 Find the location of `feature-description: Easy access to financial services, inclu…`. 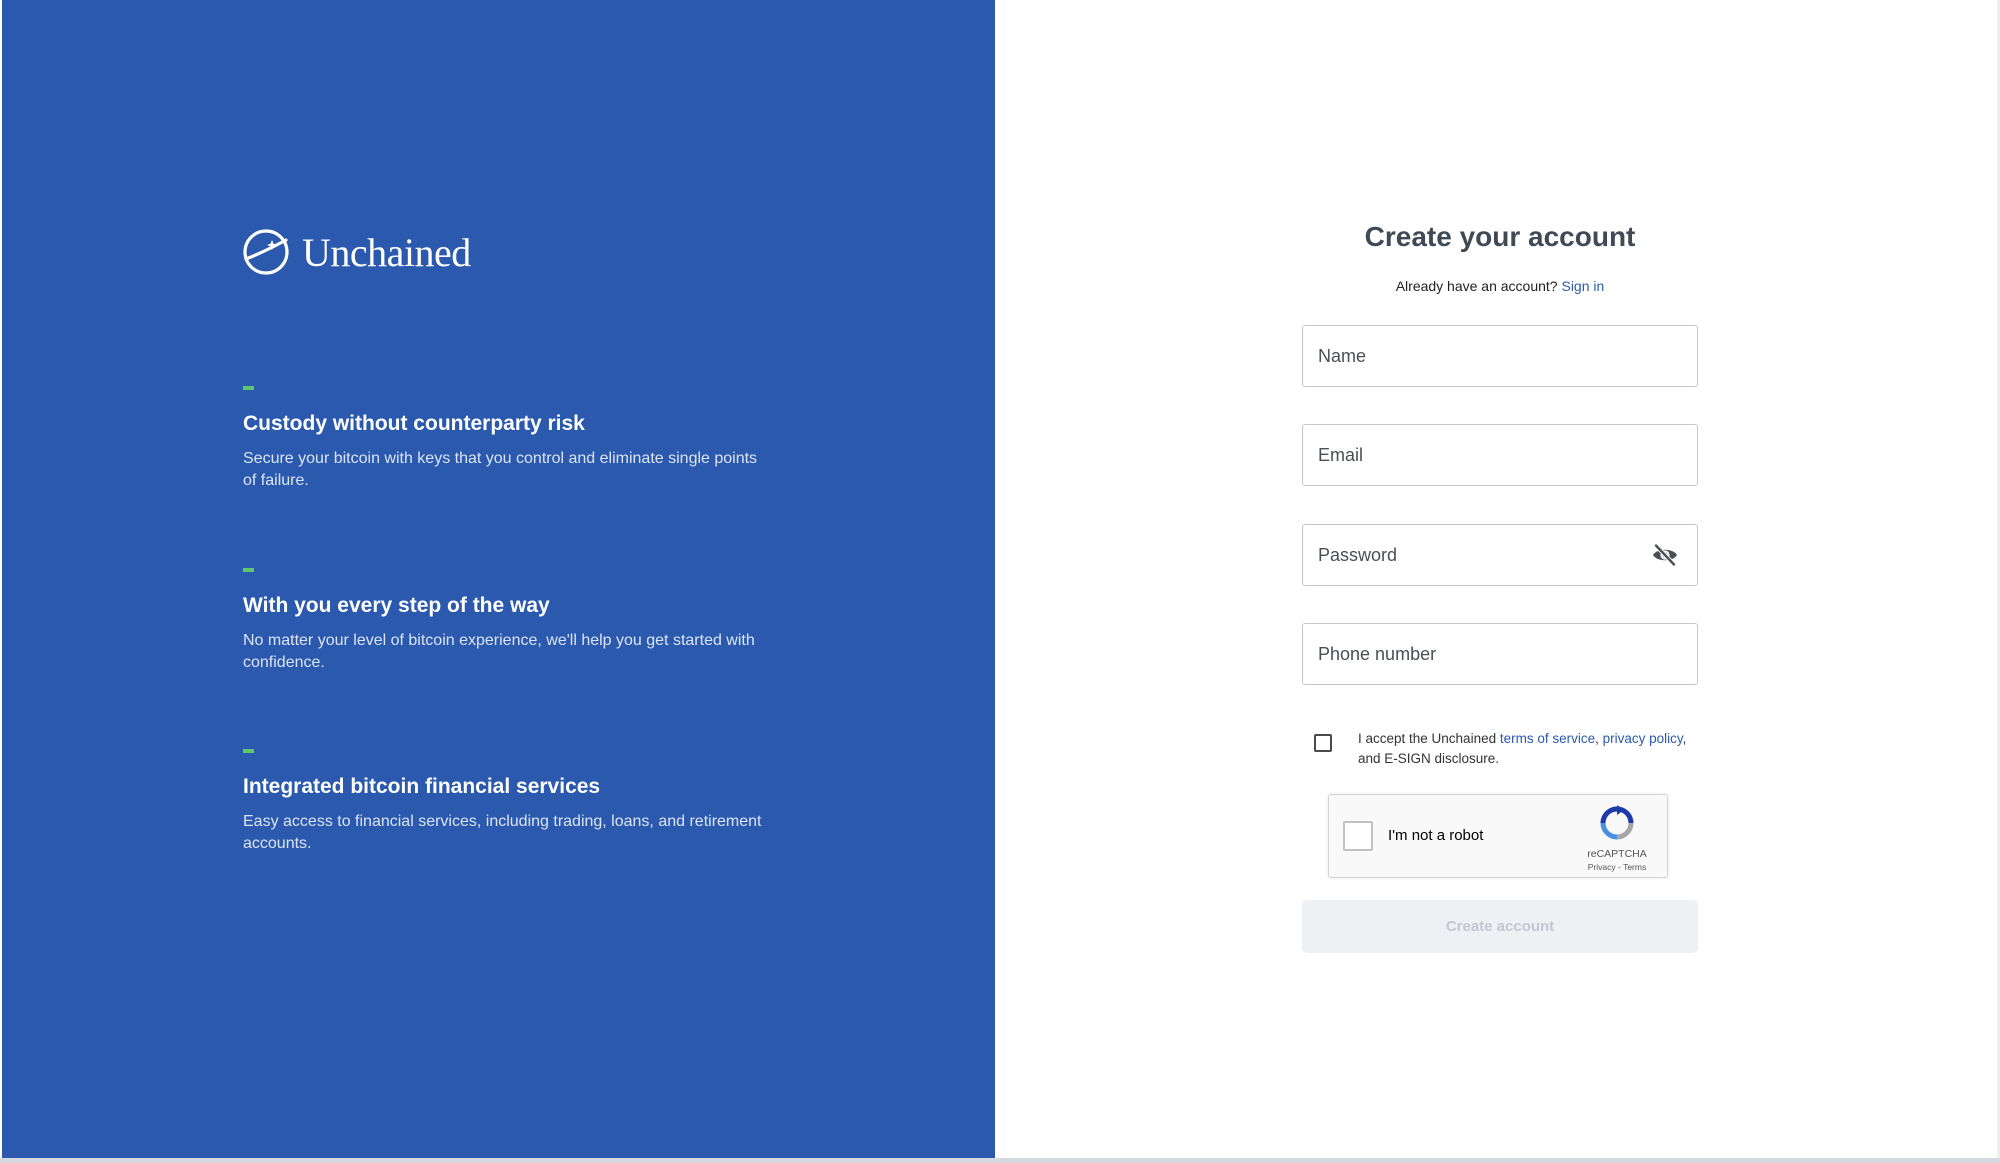

feature-description: Easy access to financial services, inclu… is located at coordinates (502, 832).